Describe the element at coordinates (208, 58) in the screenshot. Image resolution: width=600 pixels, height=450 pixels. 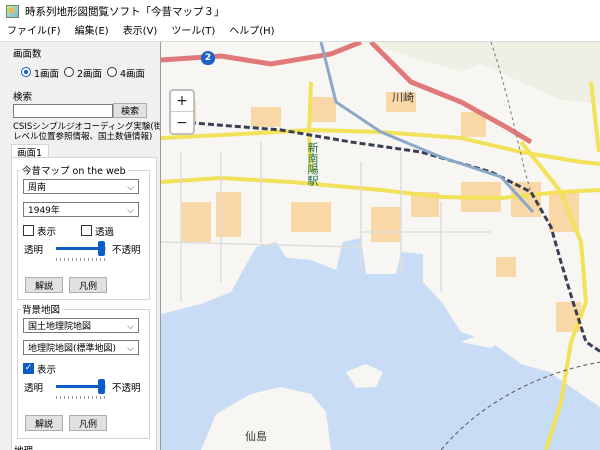
I see `route-shield: 2` at that location.